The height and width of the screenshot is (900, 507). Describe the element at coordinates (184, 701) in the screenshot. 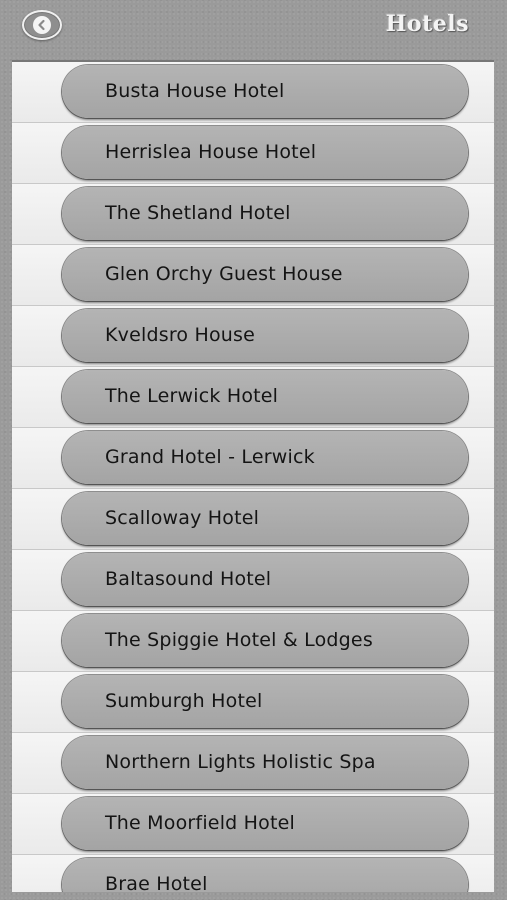

I see `hotel-label: Sumburgh Hotel` at that location.